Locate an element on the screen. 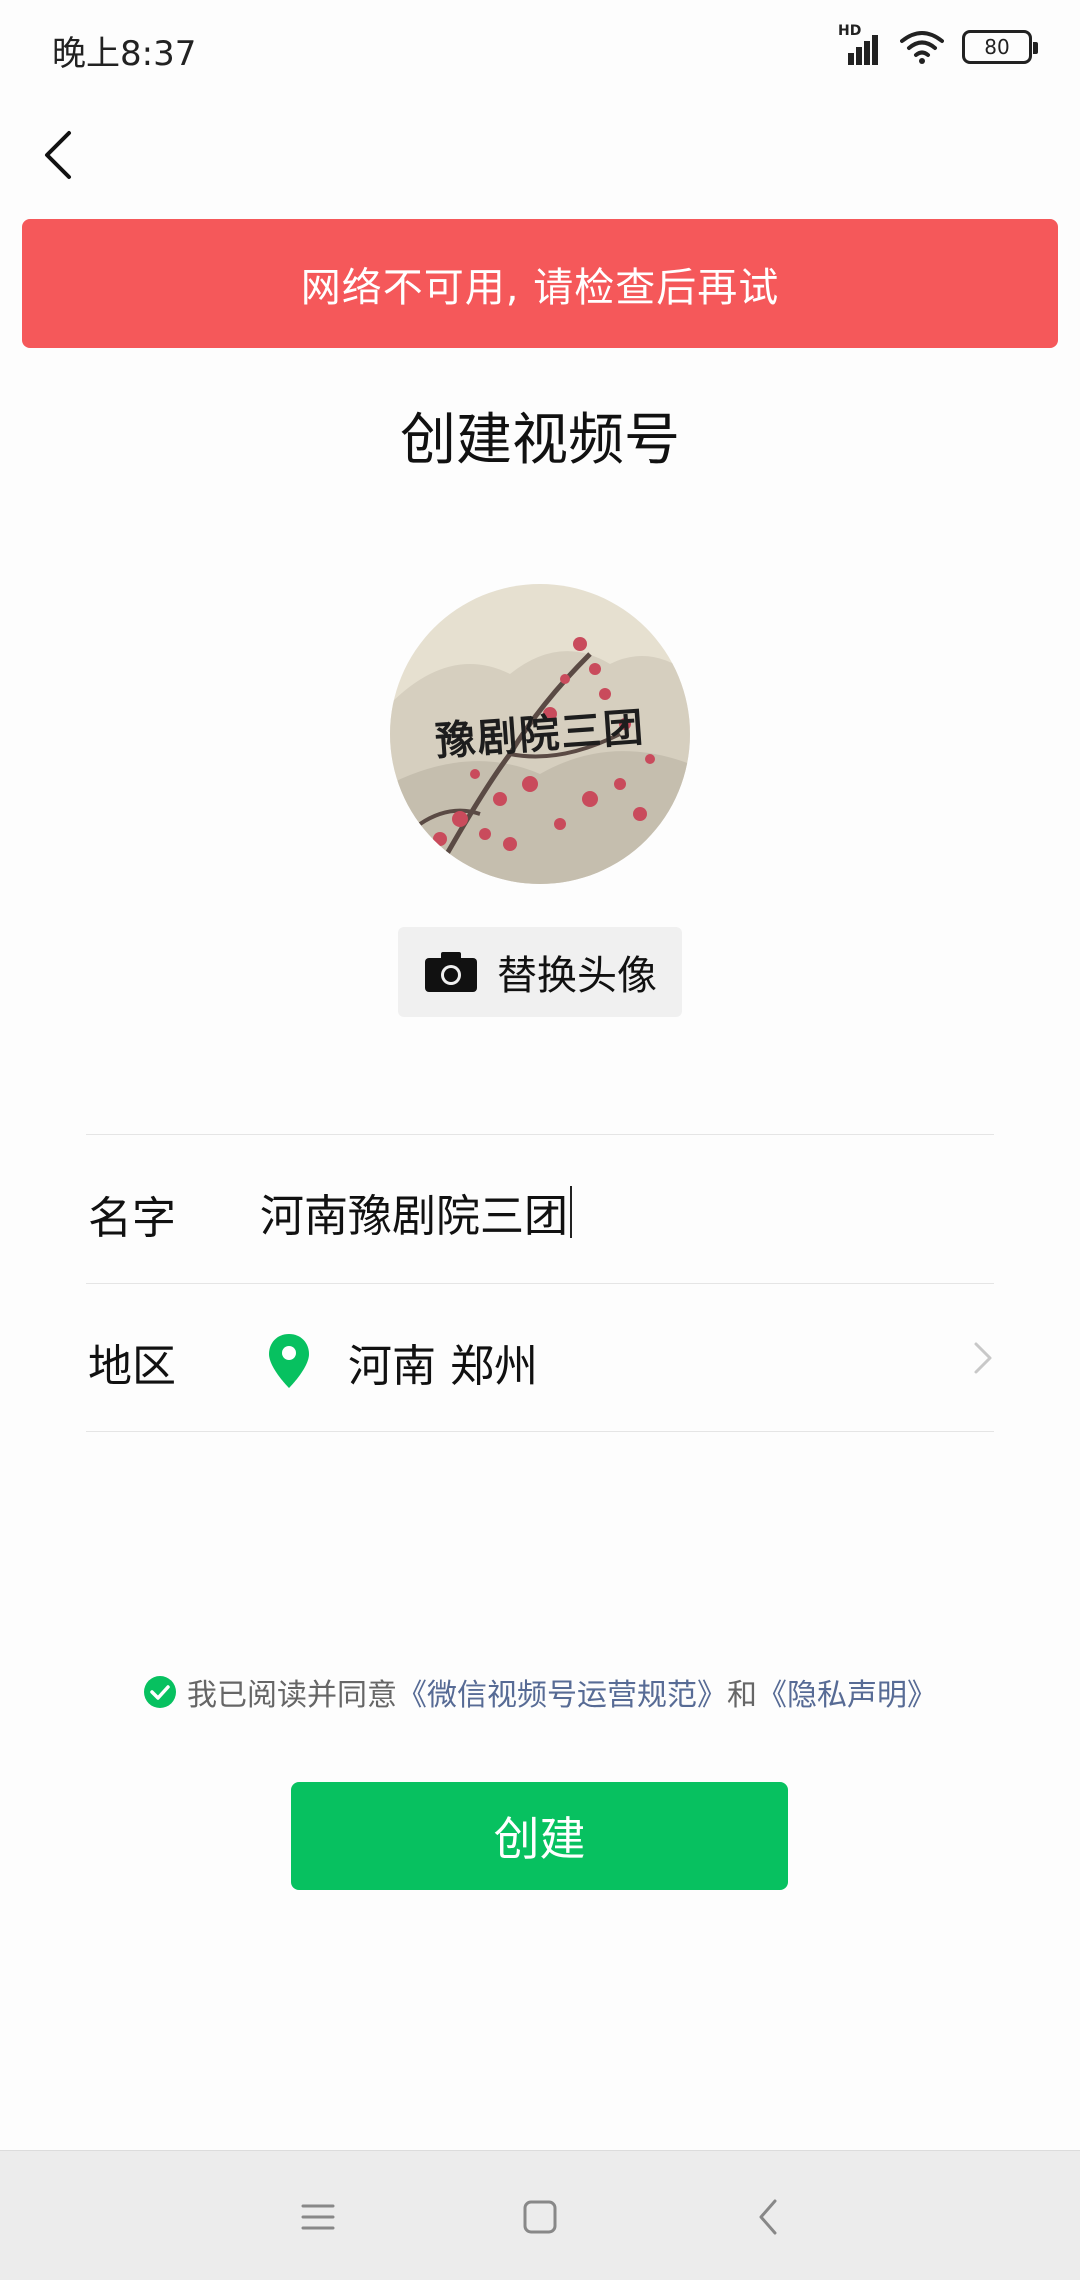 This screenshot has height=2280, width=1080. battery-level: 80 is located at coordinates (997, 47).